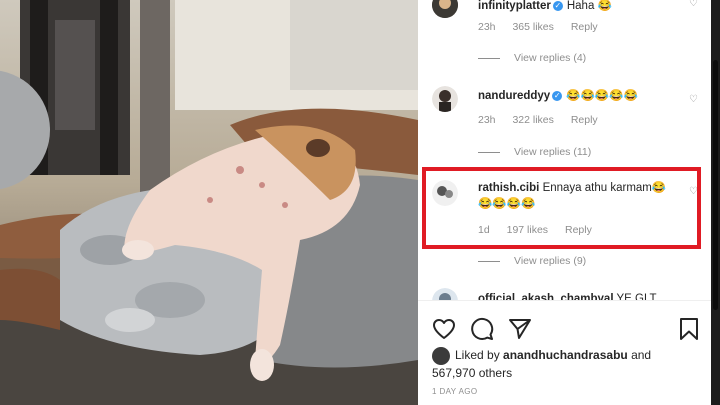 The width and height of the screenshot is (720, 405). I want to click on view-replies-label: View replies (9), so click(550, 261).